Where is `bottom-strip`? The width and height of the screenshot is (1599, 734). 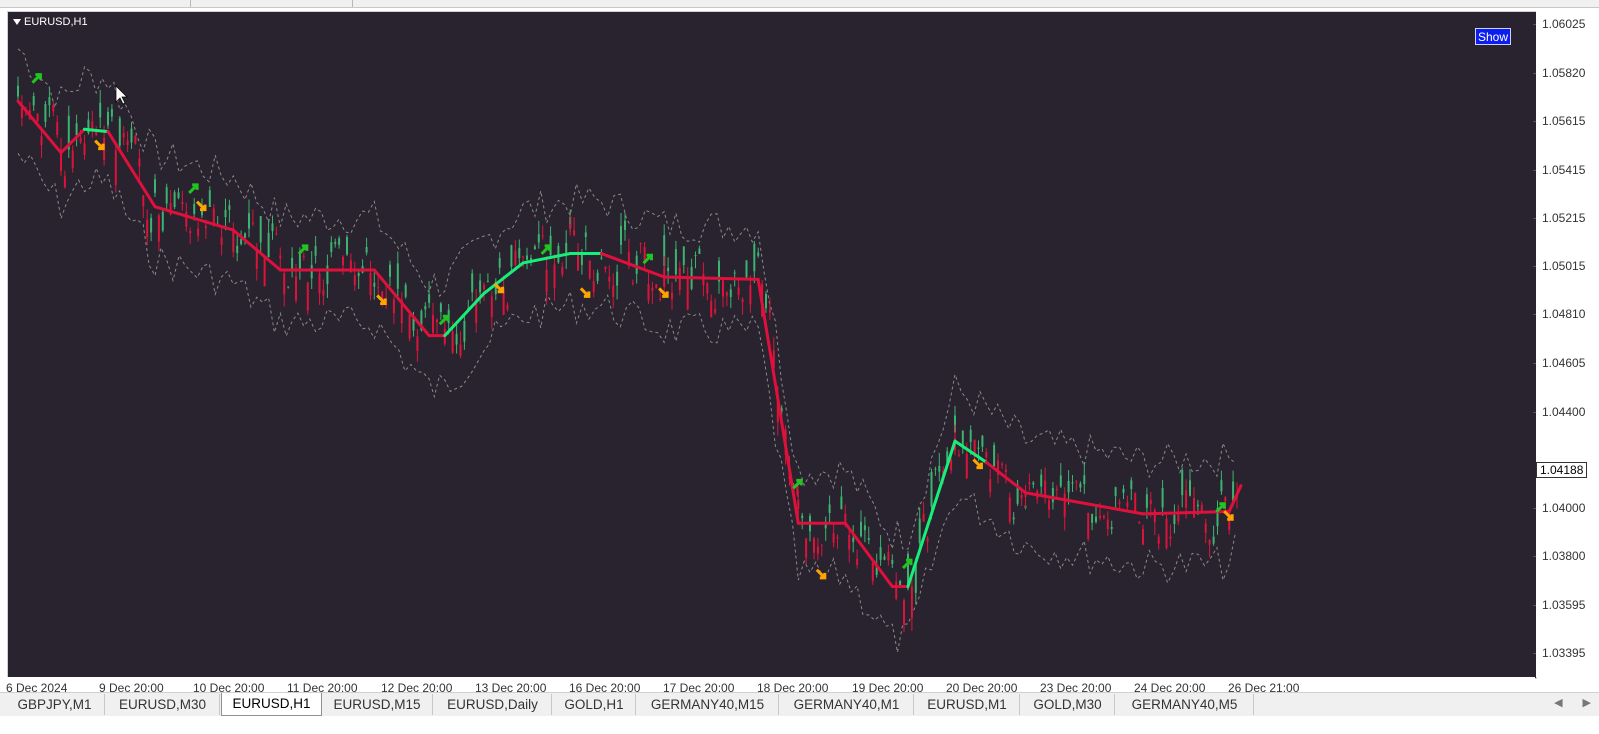
bottom-strip is located at coordinates (799, 725).